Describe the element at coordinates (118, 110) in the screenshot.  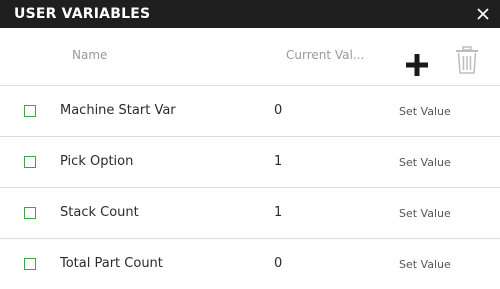
I see `variable-name: Machine Start Var` at that location.